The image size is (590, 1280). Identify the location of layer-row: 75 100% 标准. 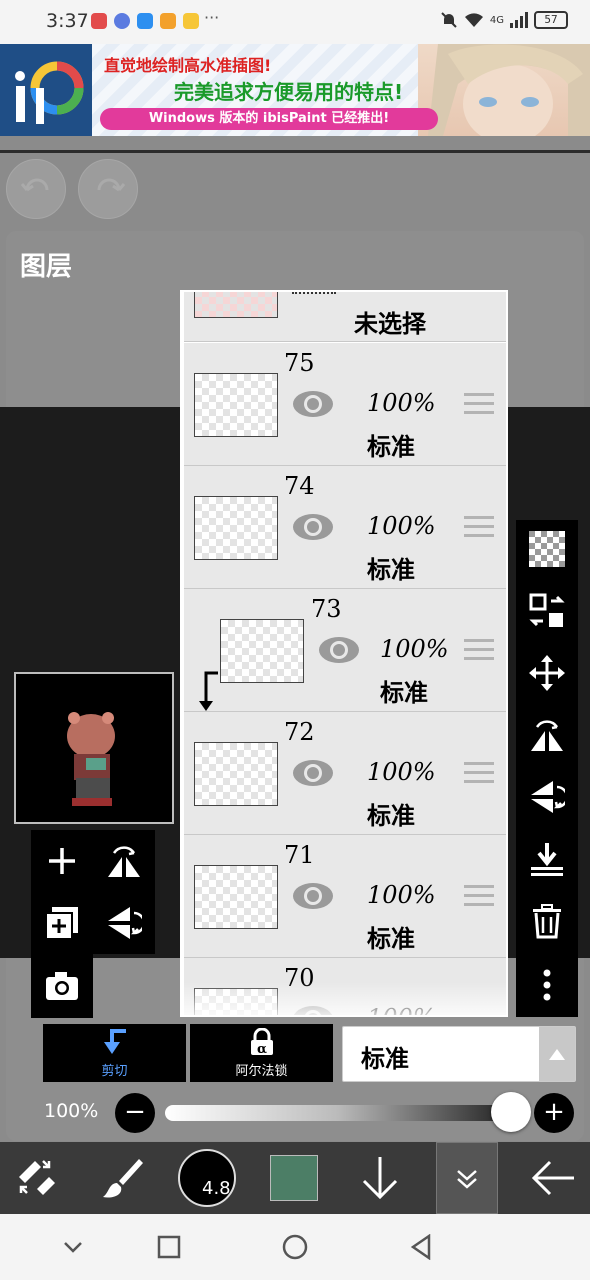
(345, 404).